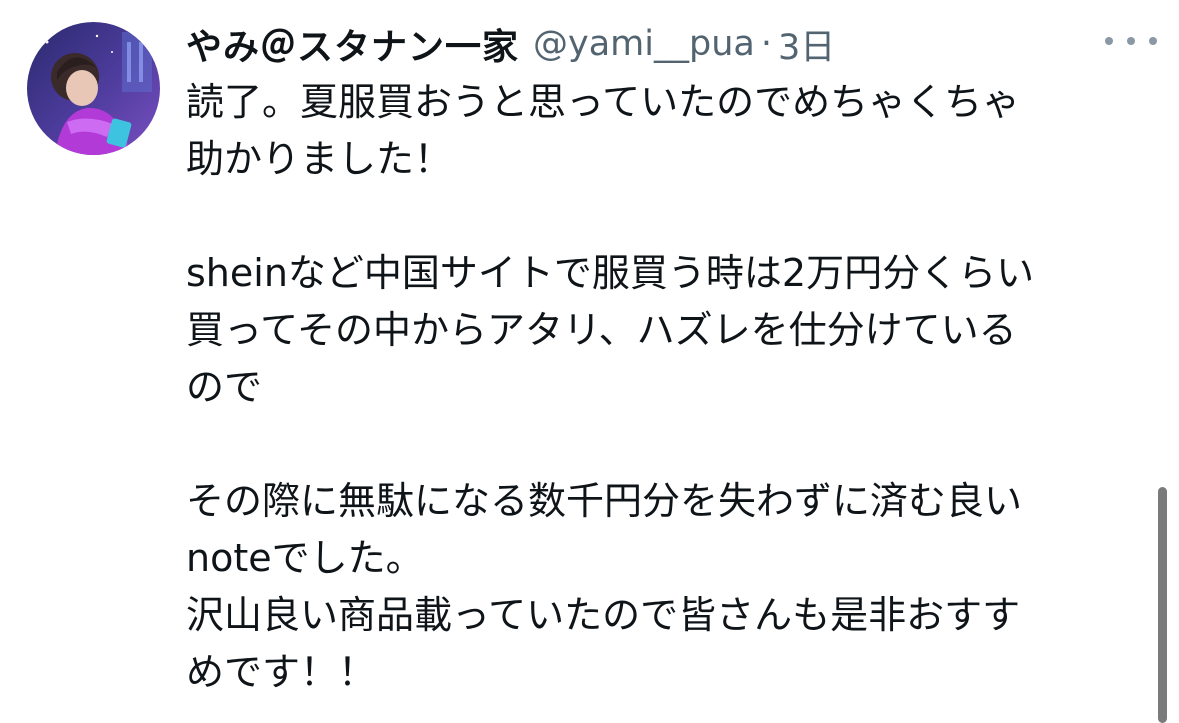 The width and height of the screenshot is (1179, 723). Describe the element at coordinates (603, 615) in the screenshot. I see `tweet-line: 沢山良い商品載っていたので皆さんも是非おすす` at that location.